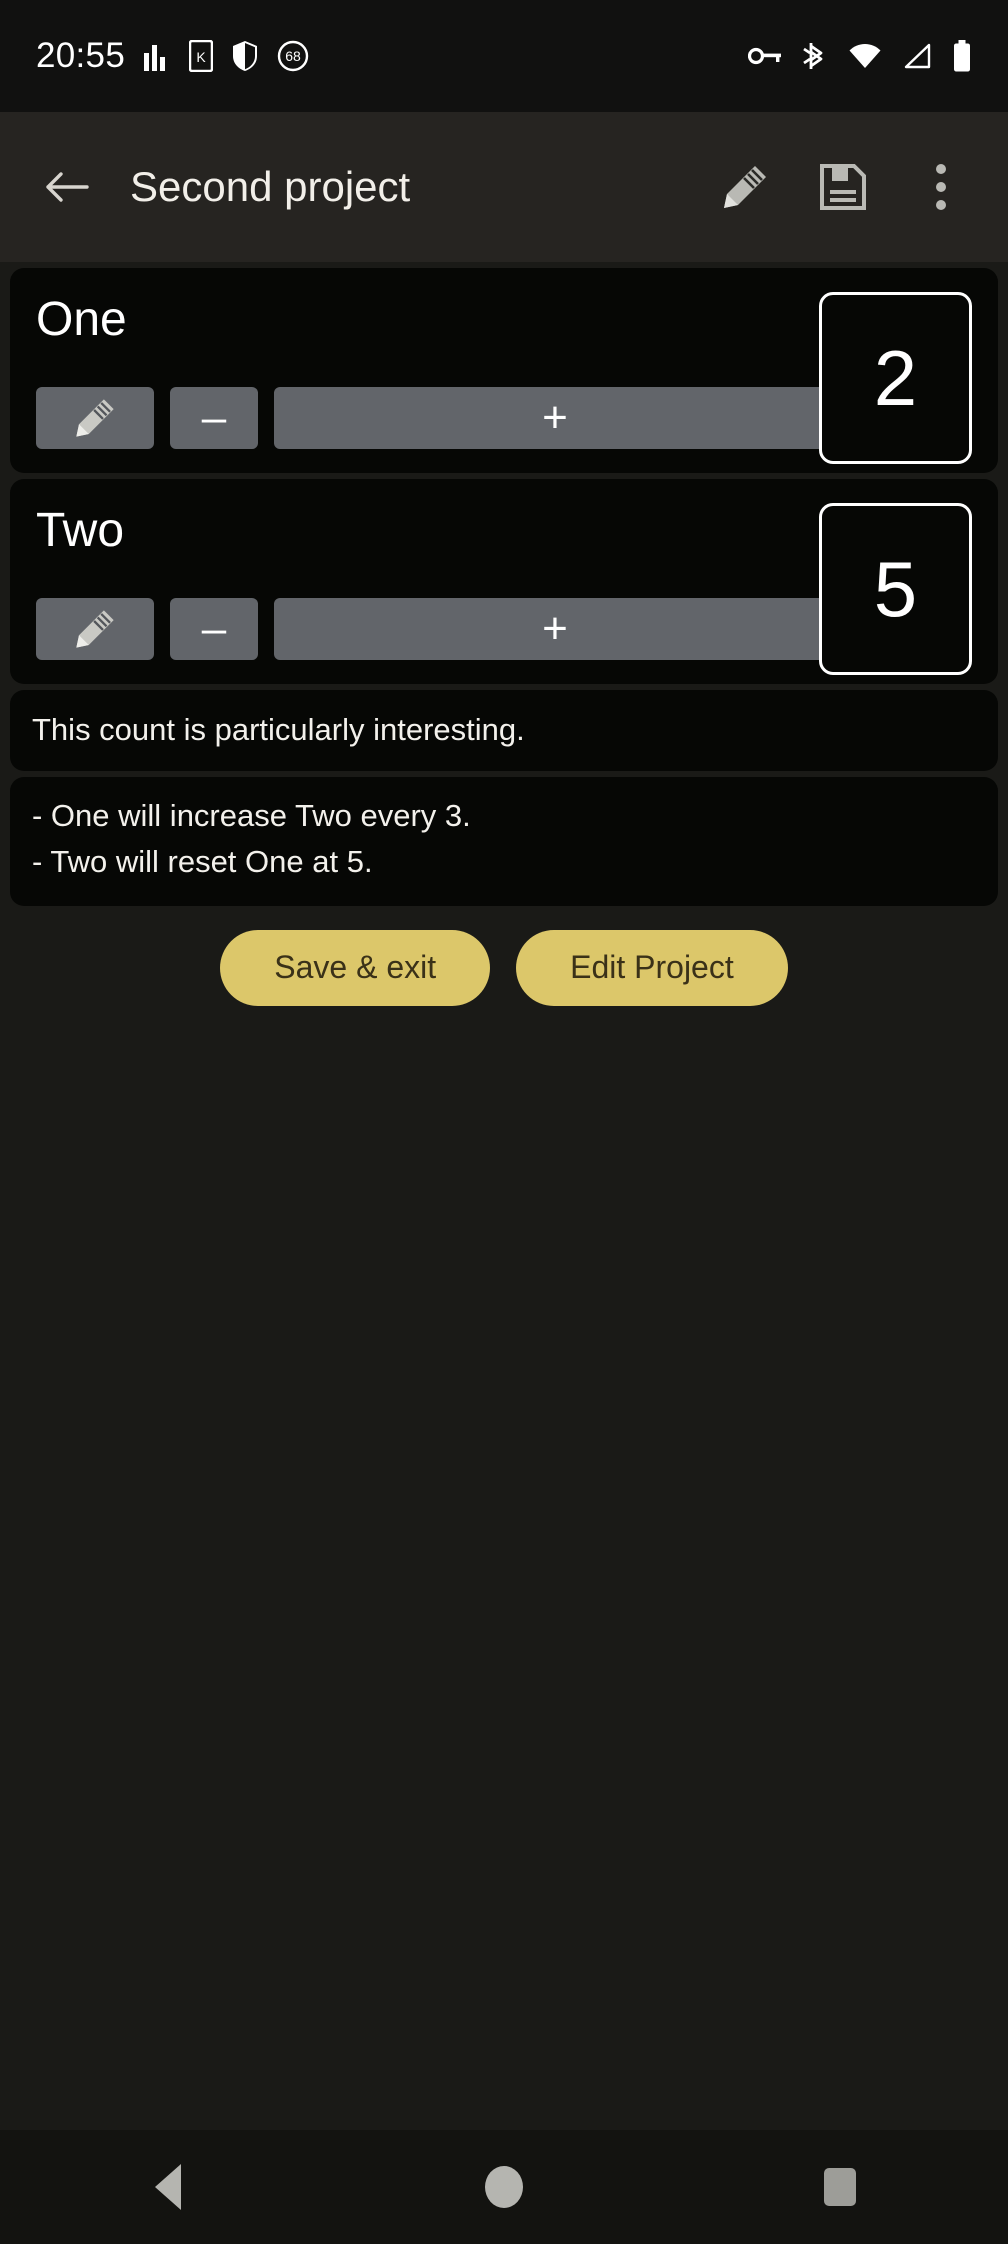 This screenshot has height=2244, width=1008. I want to click on project-rule-line: - One will increase Two every 3., so click(251, 815).